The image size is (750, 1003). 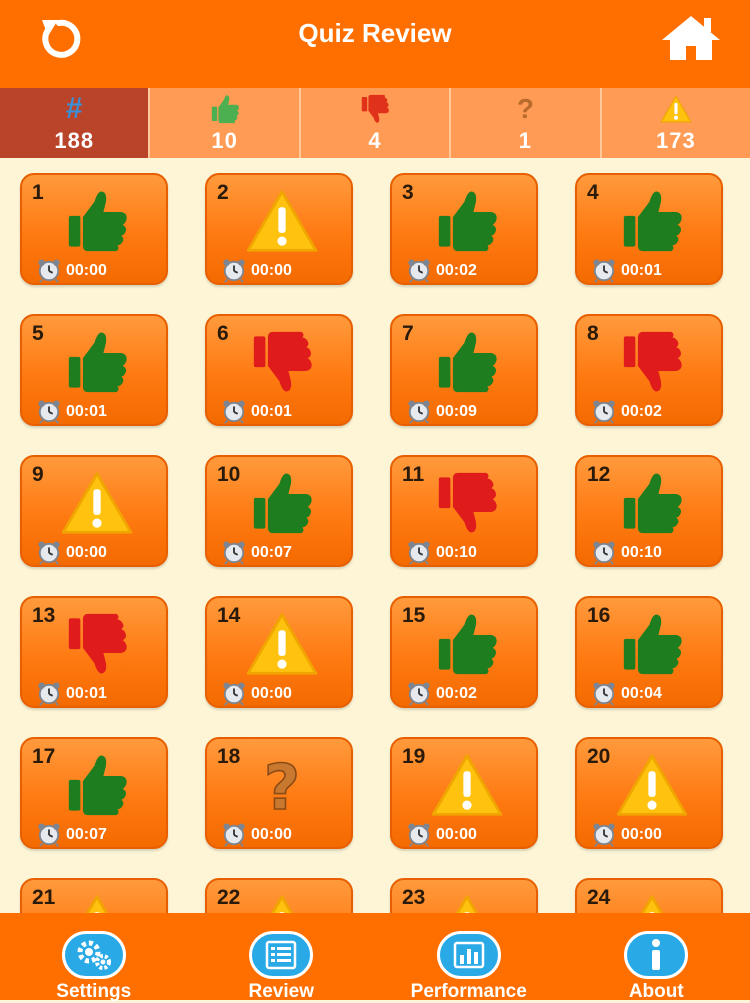 What do you see at coordinates (43, 757) in the screenshot?
I see `question-number: 17` at bounding box center [43, 757].